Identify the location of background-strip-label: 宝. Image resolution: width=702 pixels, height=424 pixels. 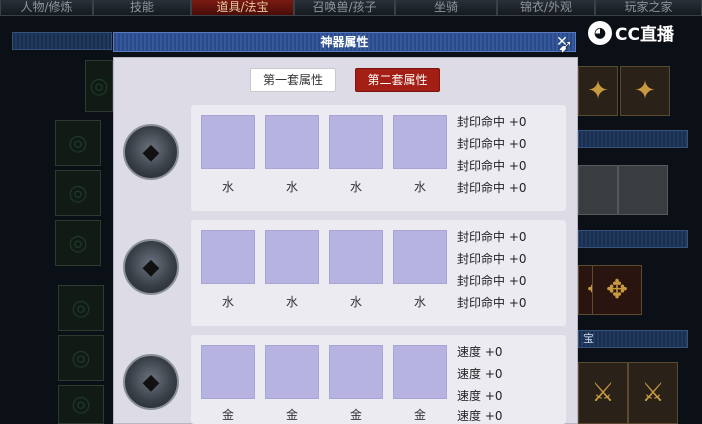
(588, 338).